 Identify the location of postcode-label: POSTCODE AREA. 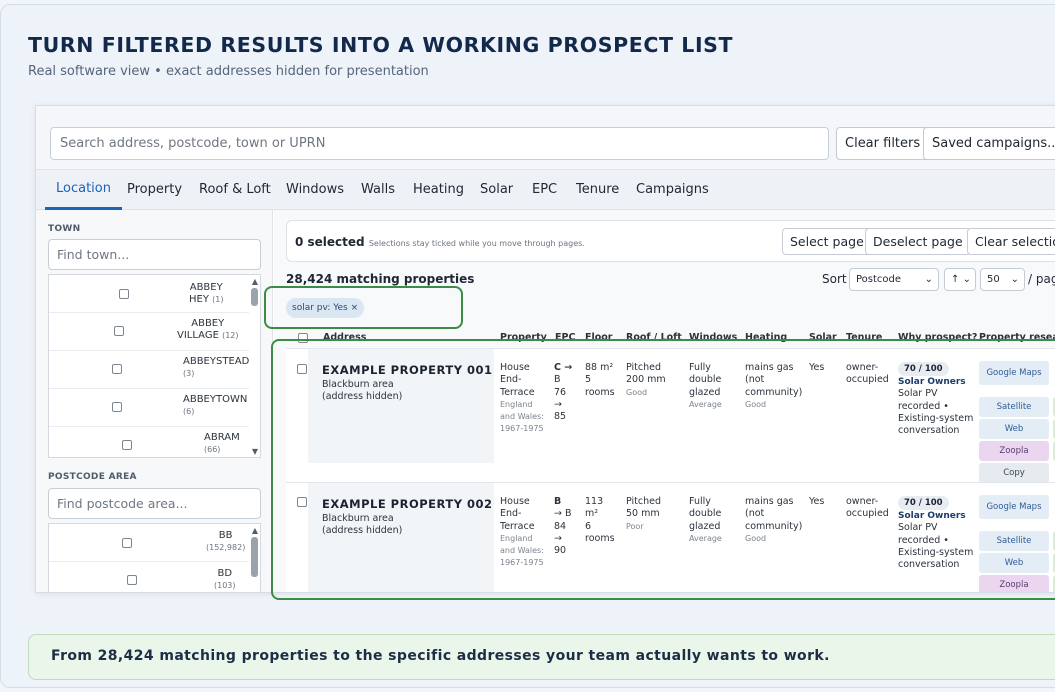
(92, 477).